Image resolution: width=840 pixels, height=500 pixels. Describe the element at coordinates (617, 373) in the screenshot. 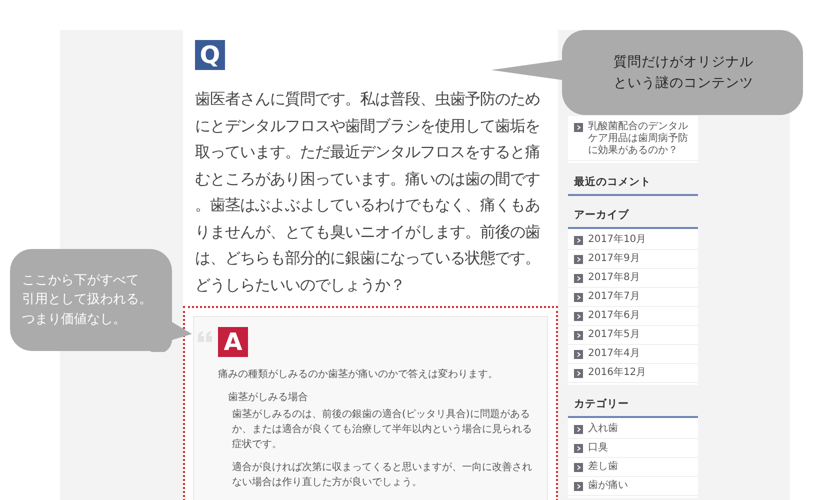

I see `sidebar-link: 2016年12月` at that location.